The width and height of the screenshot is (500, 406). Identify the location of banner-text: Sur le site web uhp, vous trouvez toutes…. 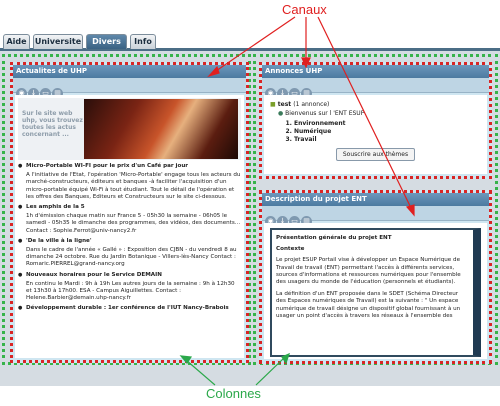
(52, 124).